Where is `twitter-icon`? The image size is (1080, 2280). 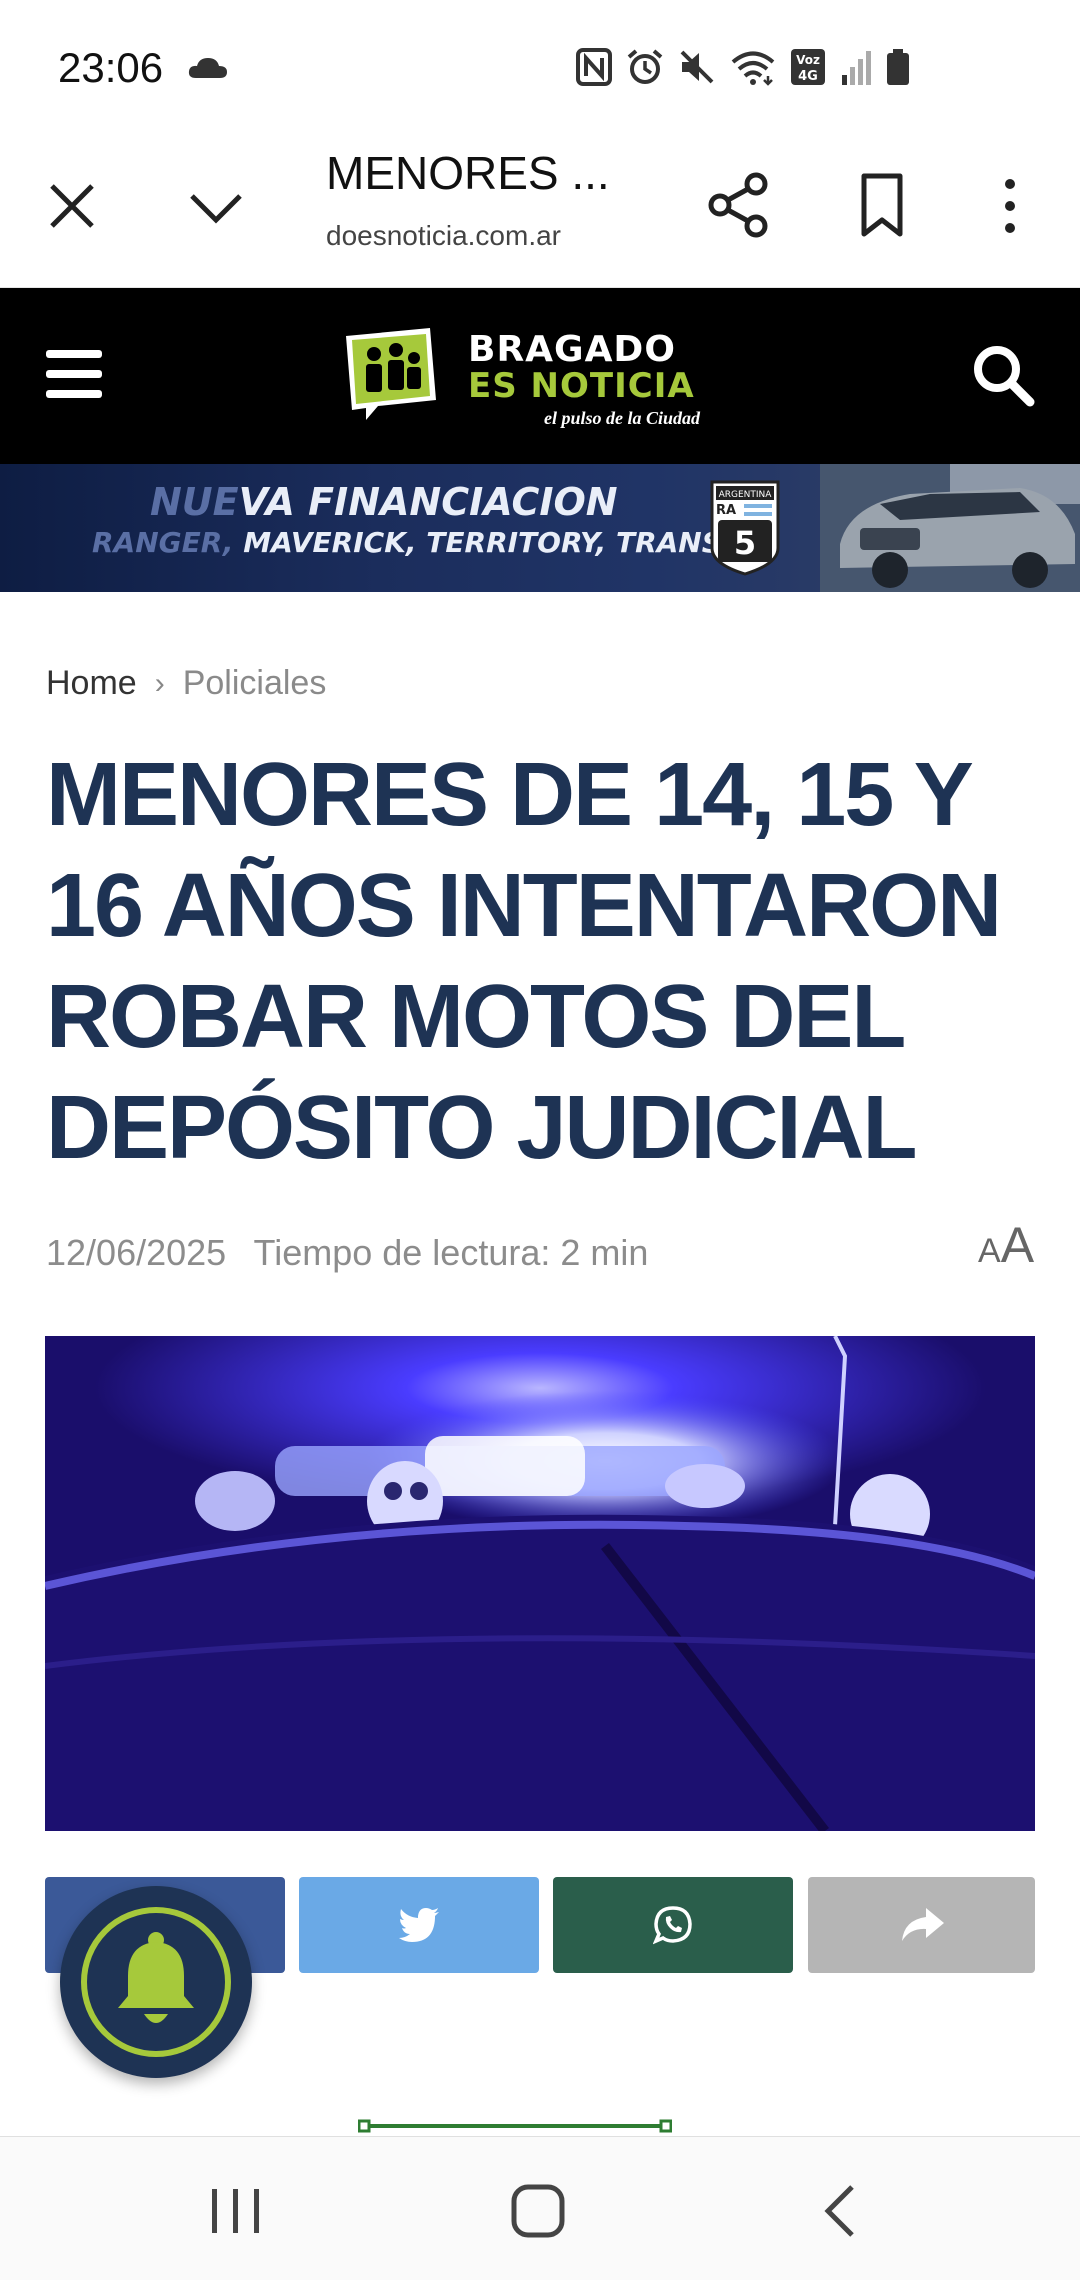 twitter-icon is located at coordinates (419, 1925).